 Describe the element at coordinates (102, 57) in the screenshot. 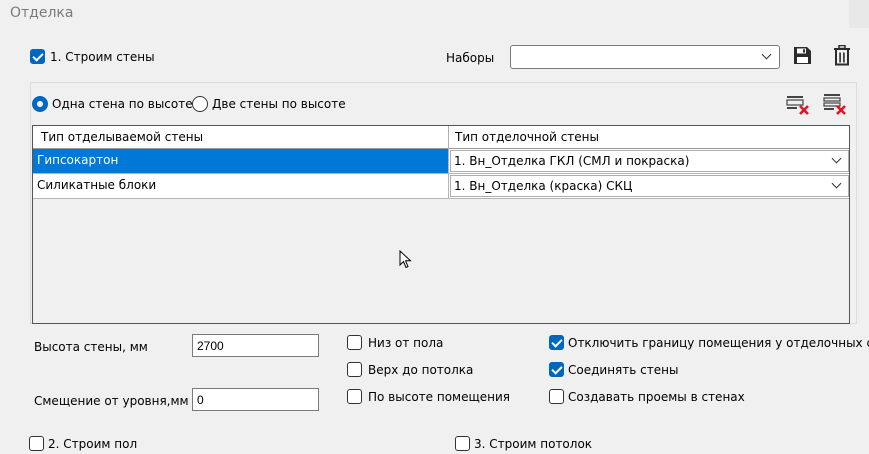

I see `build-walls-label: 1. Строим стены` at that location.